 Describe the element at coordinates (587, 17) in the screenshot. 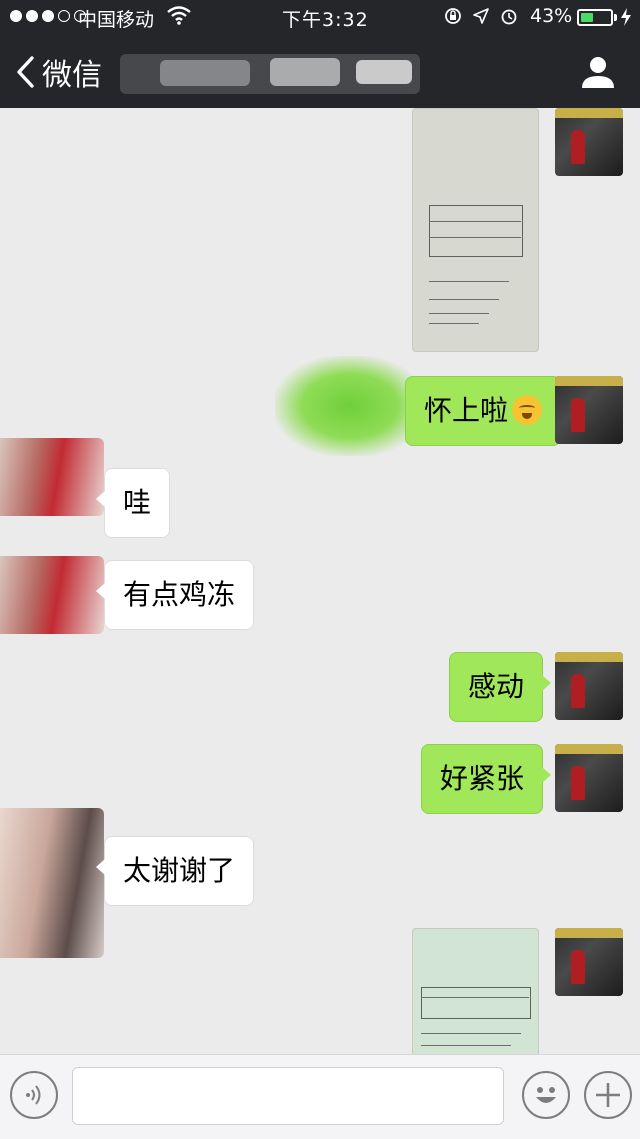

I see `battery-level-fill` at that location.